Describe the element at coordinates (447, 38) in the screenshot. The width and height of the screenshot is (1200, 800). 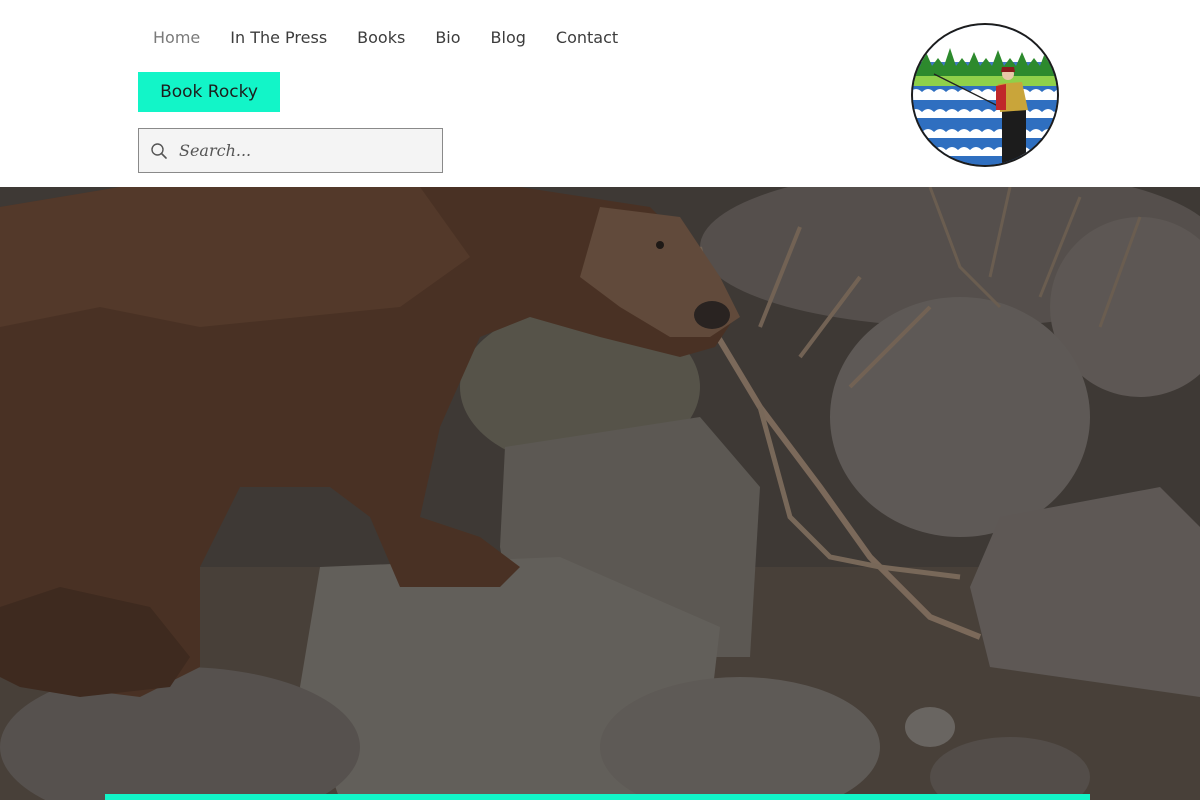
I see `nav-item-bio: Bio` at that location.